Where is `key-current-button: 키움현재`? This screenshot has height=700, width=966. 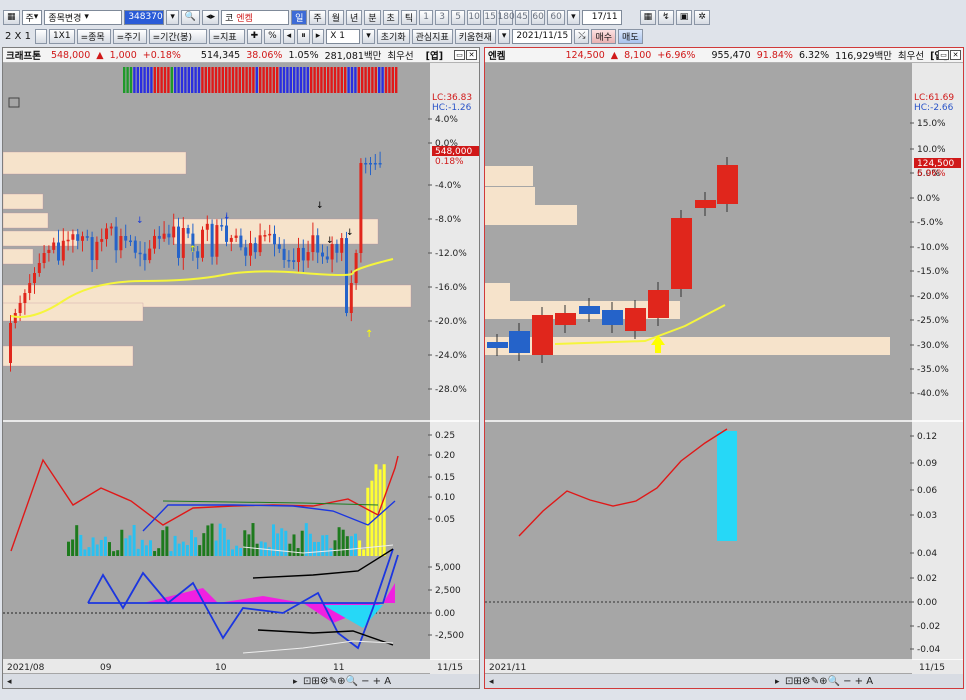 key-current-button: 키움현재 is located at coordinates (475, 36).